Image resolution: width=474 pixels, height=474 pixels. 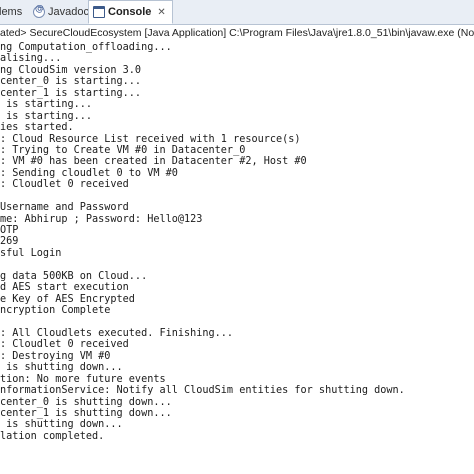 I want to click on console-line: : Trying to Create VM #0 in Datacenter_0, so click(x=123, y=150).